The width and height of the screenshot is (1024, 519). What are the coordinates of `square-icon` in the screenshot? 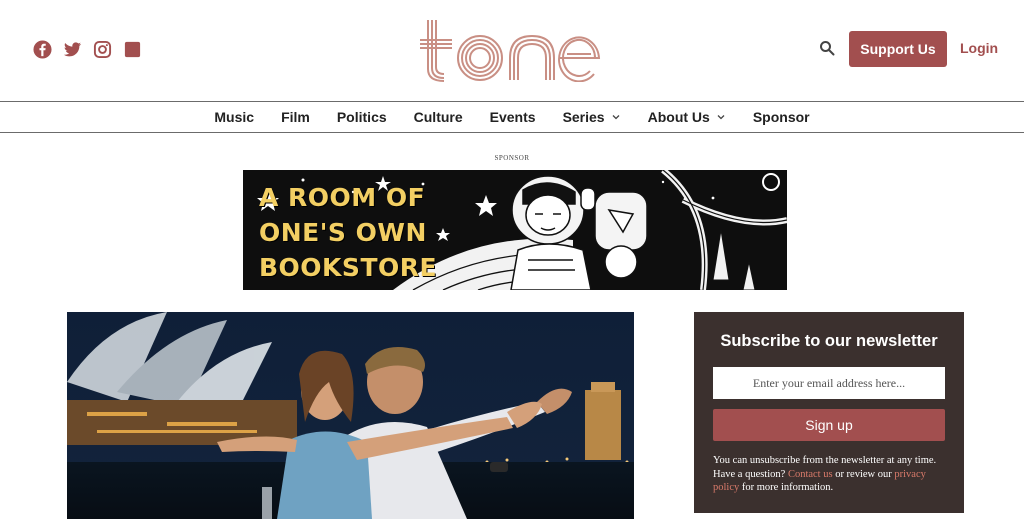 It's located at (132, 49).